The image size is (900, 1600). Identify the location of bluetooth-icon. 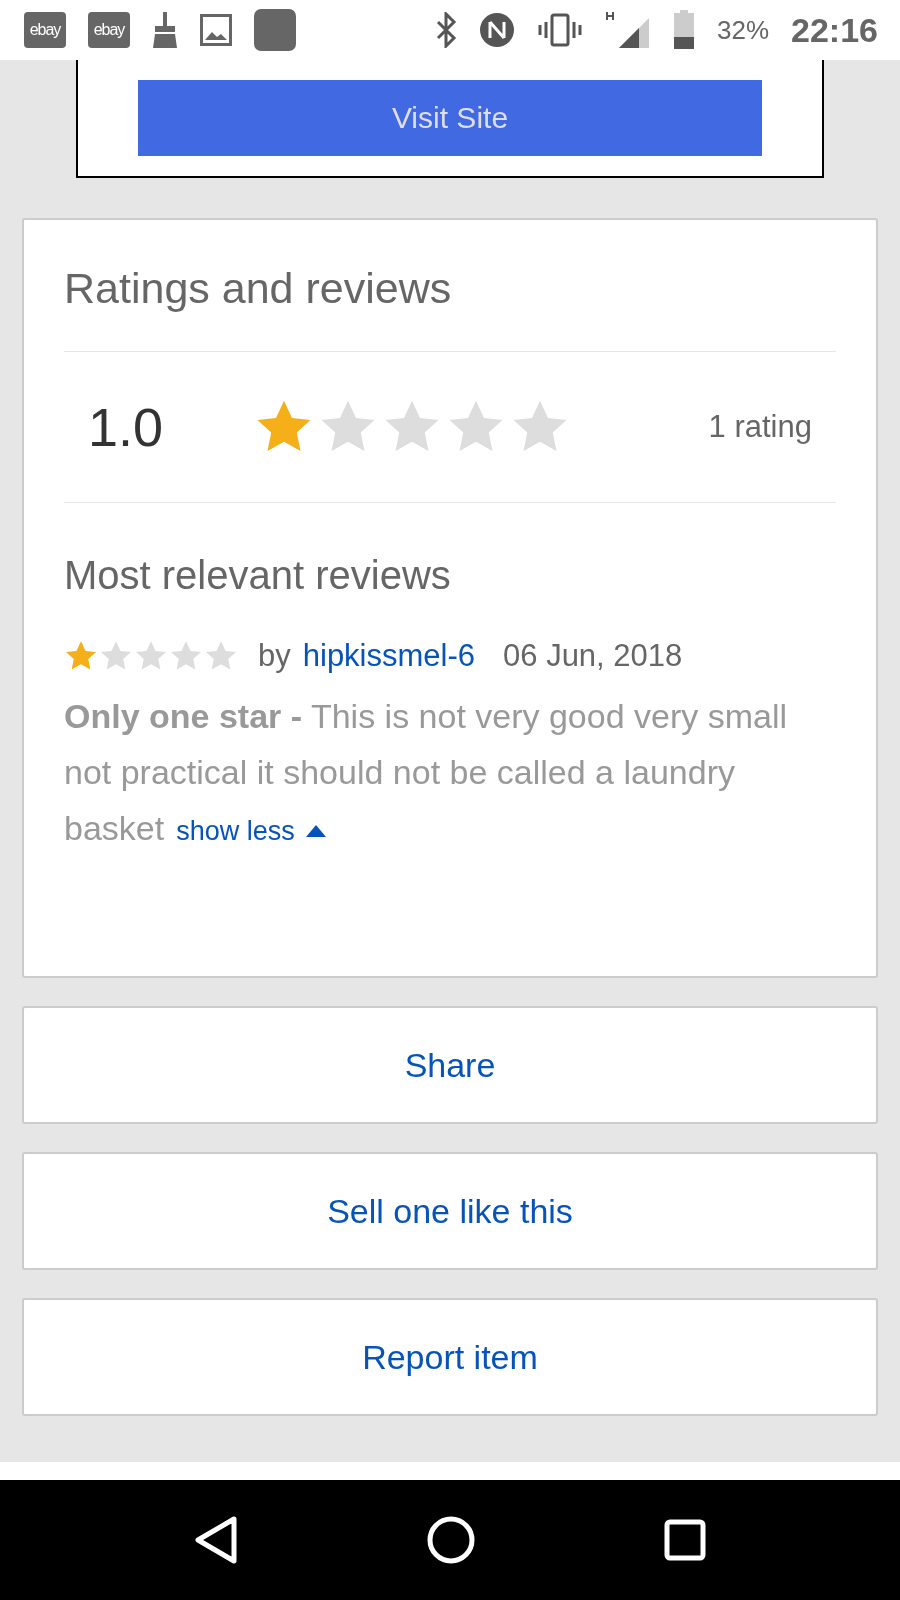
(446, 30).